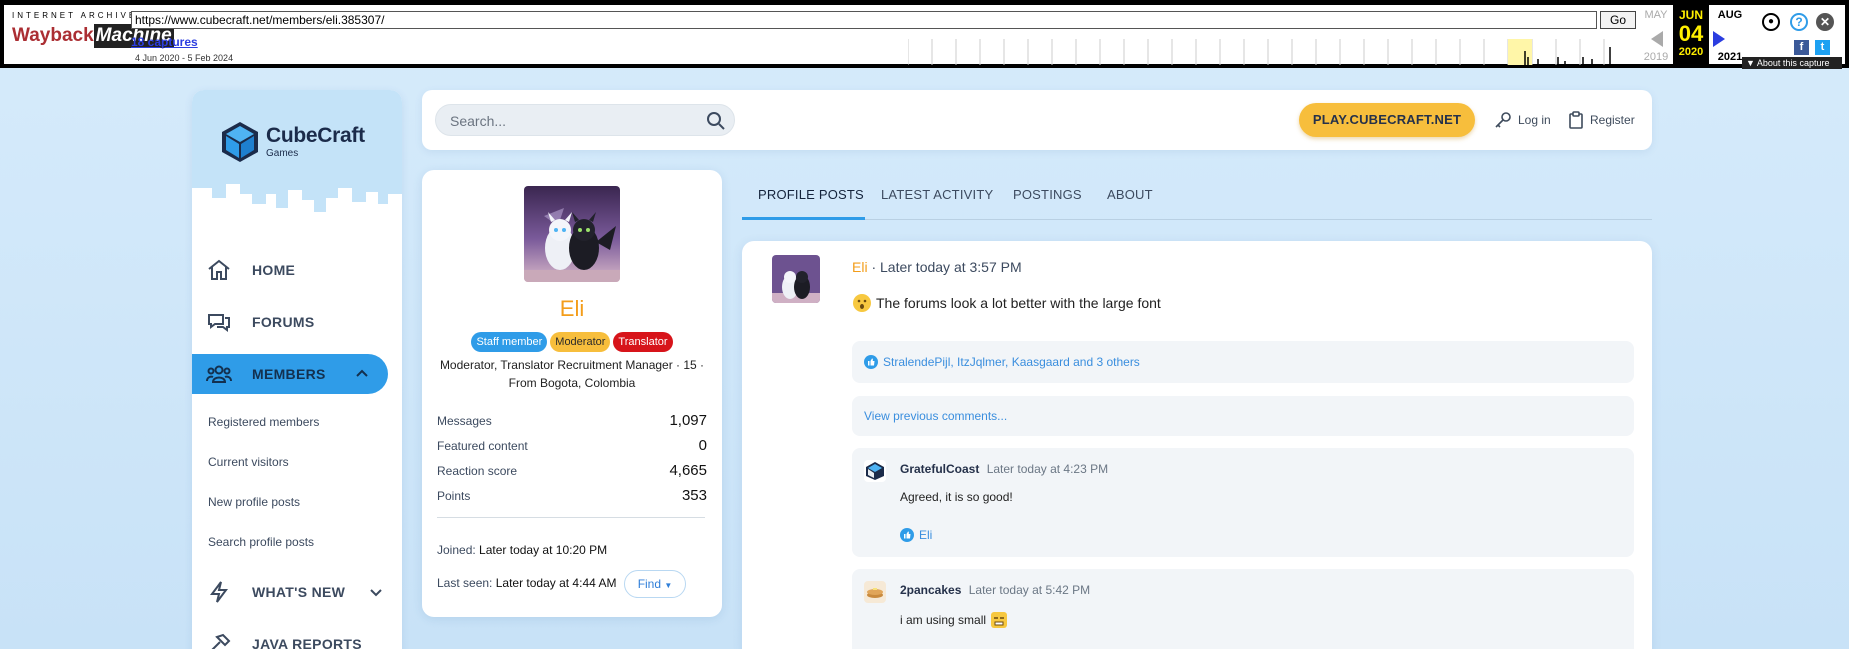 Image resolution: width=1849 pixels, height=649 pixels. What do you see at coordinates (694, 495) in the screenshot?
I see `stat-value: 353` at bounding box center [694, 495].